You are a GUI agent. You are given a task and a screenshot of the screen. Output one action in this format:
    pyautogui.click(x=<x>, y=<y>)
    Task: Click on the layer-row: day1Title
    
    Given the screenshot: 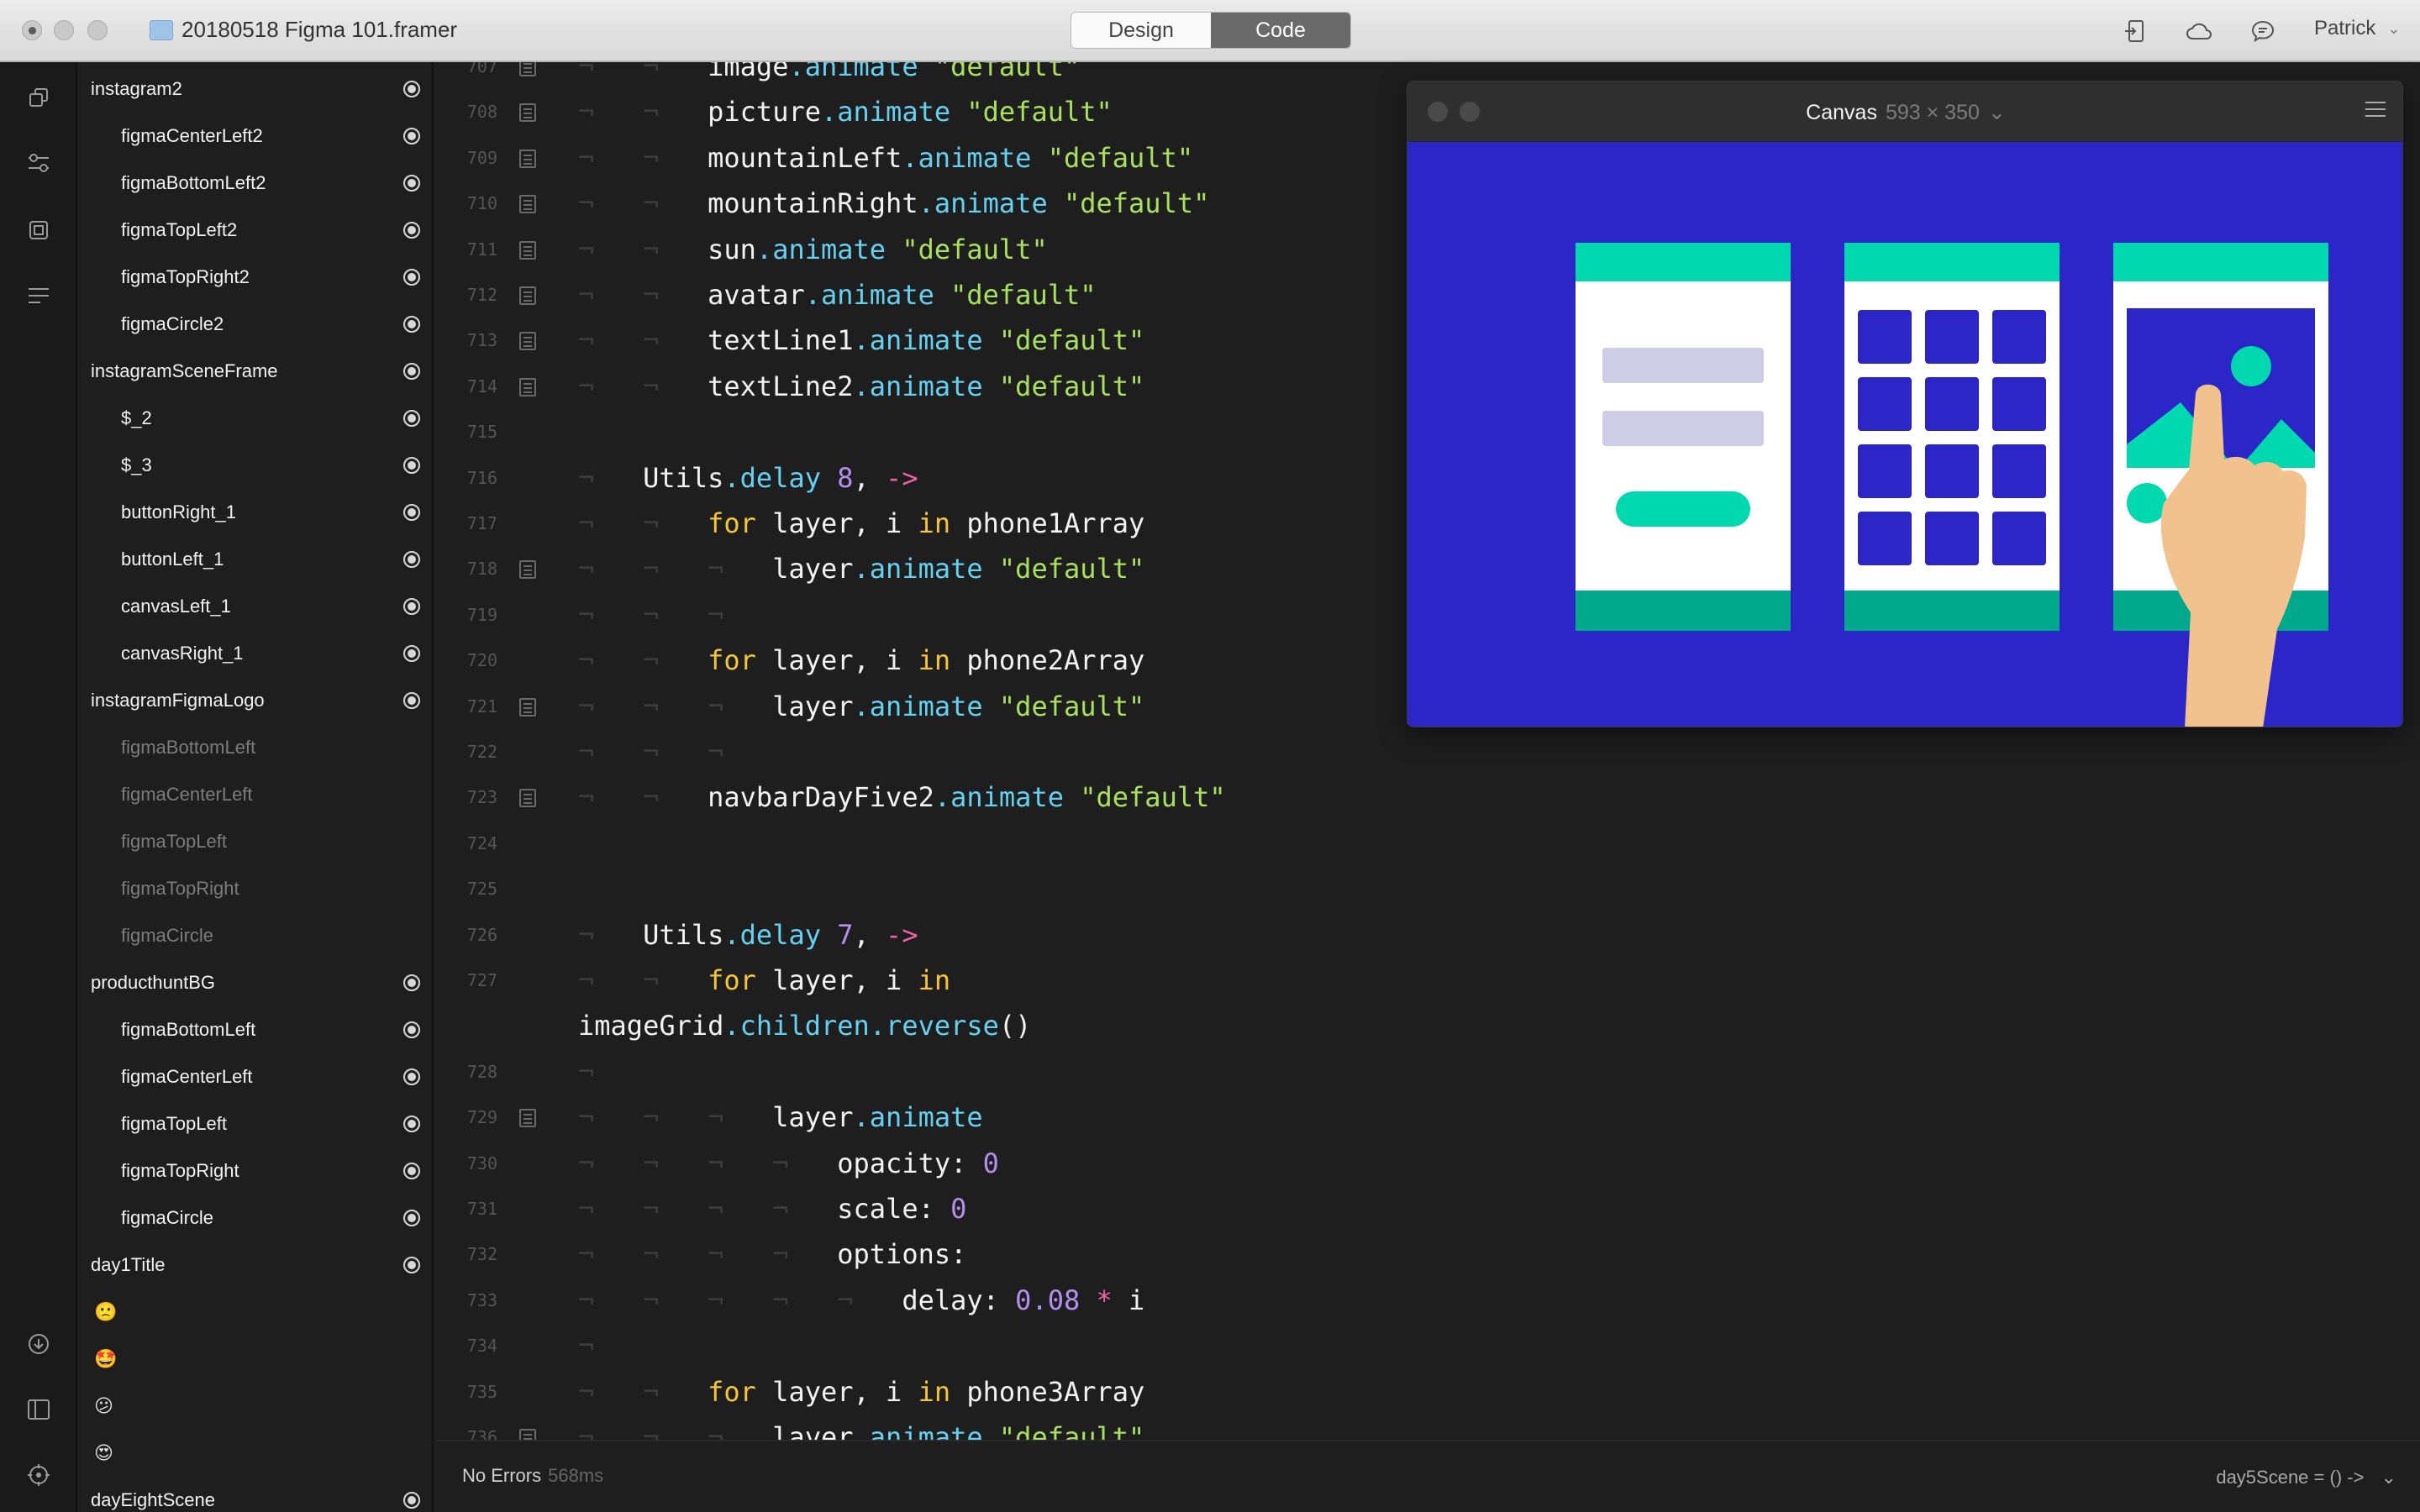 What is the action you would take?
    pyautogui.click(x=255, y=1265)
    